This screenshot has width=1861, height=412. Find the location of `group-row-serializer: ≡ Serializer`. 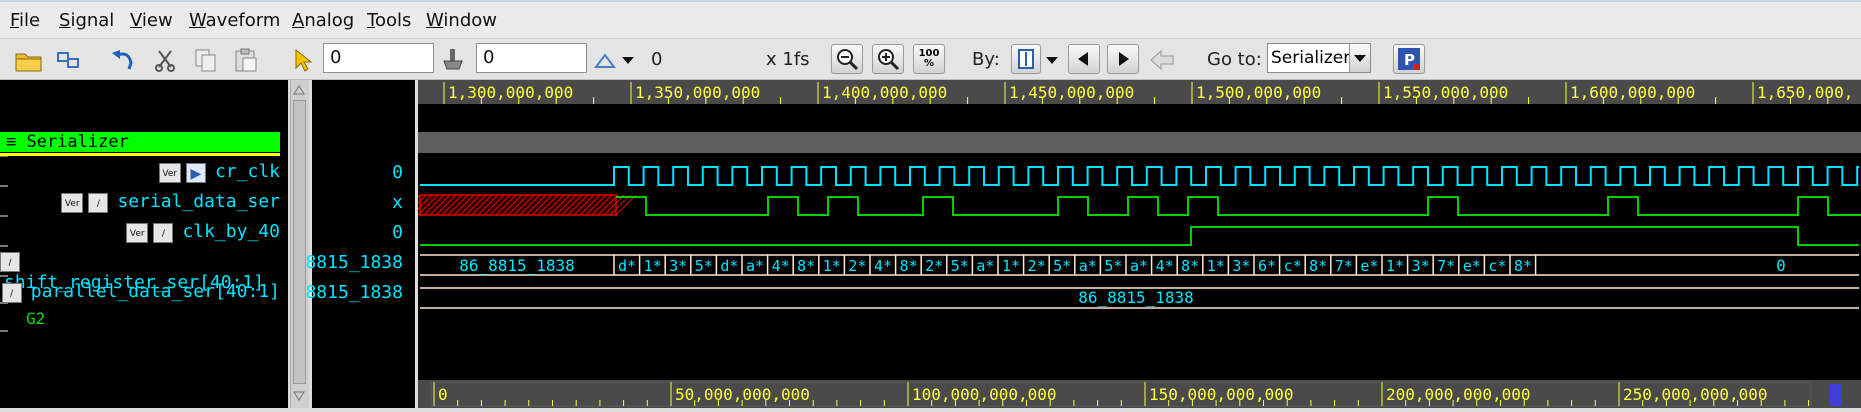

group-row-serializer: ≡ Serializer is located at coordinates (140, 142).